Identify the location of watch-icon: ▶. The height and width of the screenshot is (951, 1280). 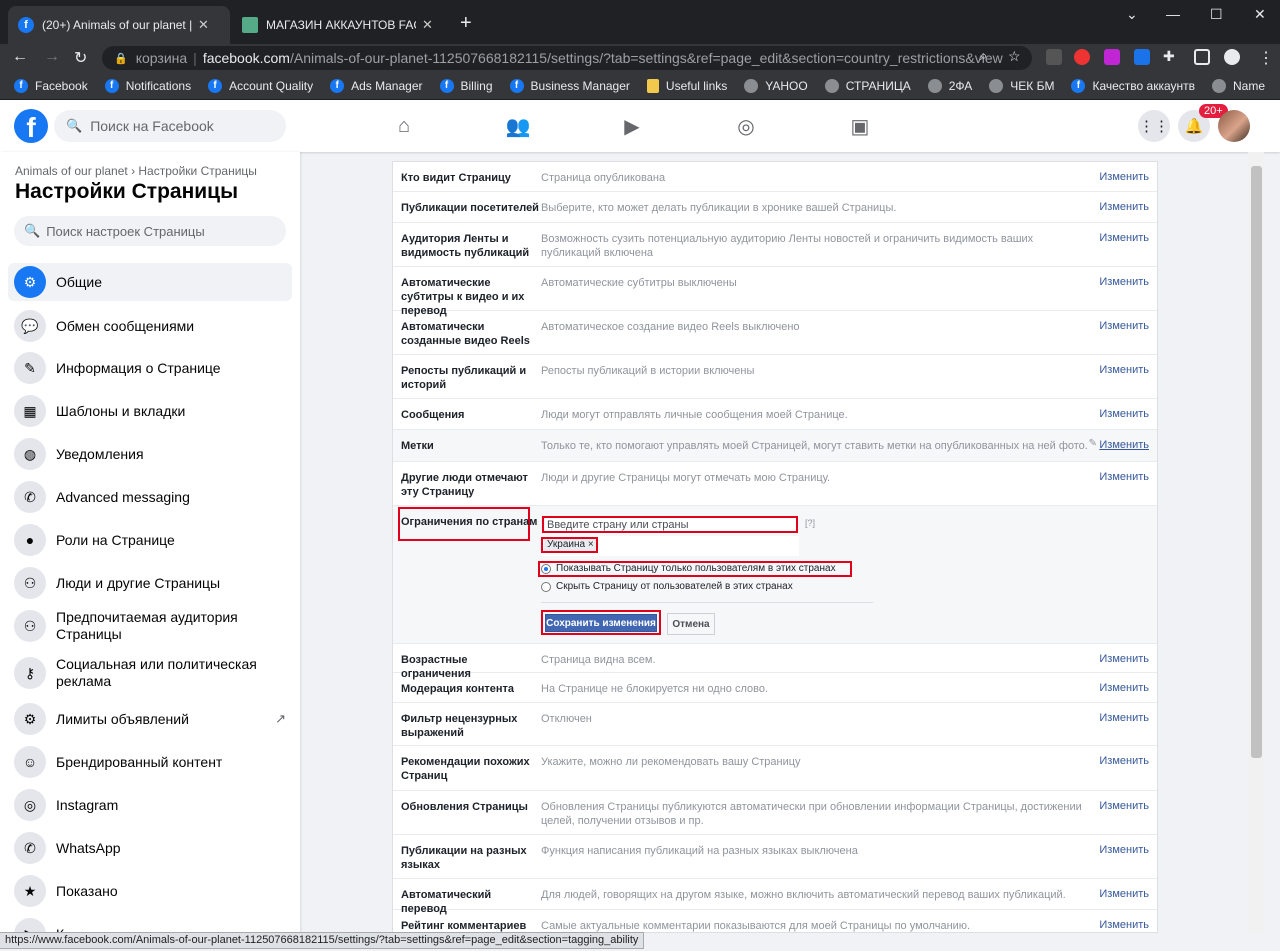
(632, 126).